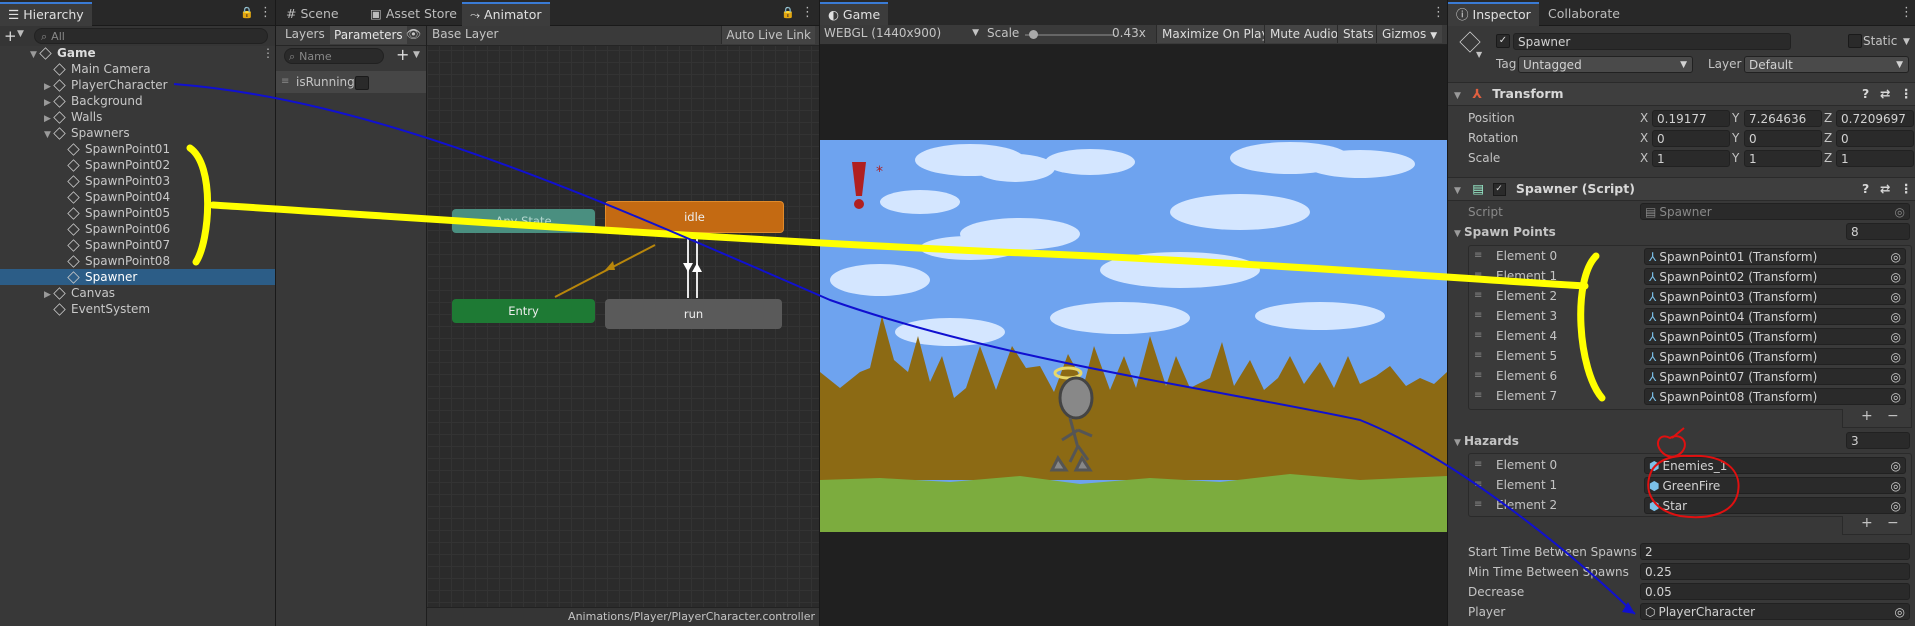 The width and height of the screenshot is (1915, 626). Describe the element at coordinates (334, 56) in the screenshot. I see `parameter-search-input: ⌕ Name` at that location.